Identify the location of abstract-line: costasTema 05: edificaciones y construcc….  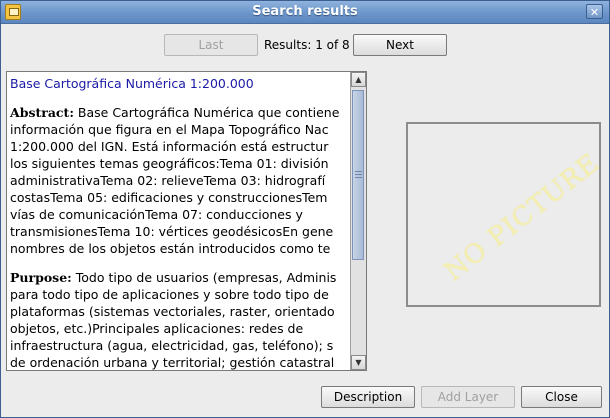
(169, 197).